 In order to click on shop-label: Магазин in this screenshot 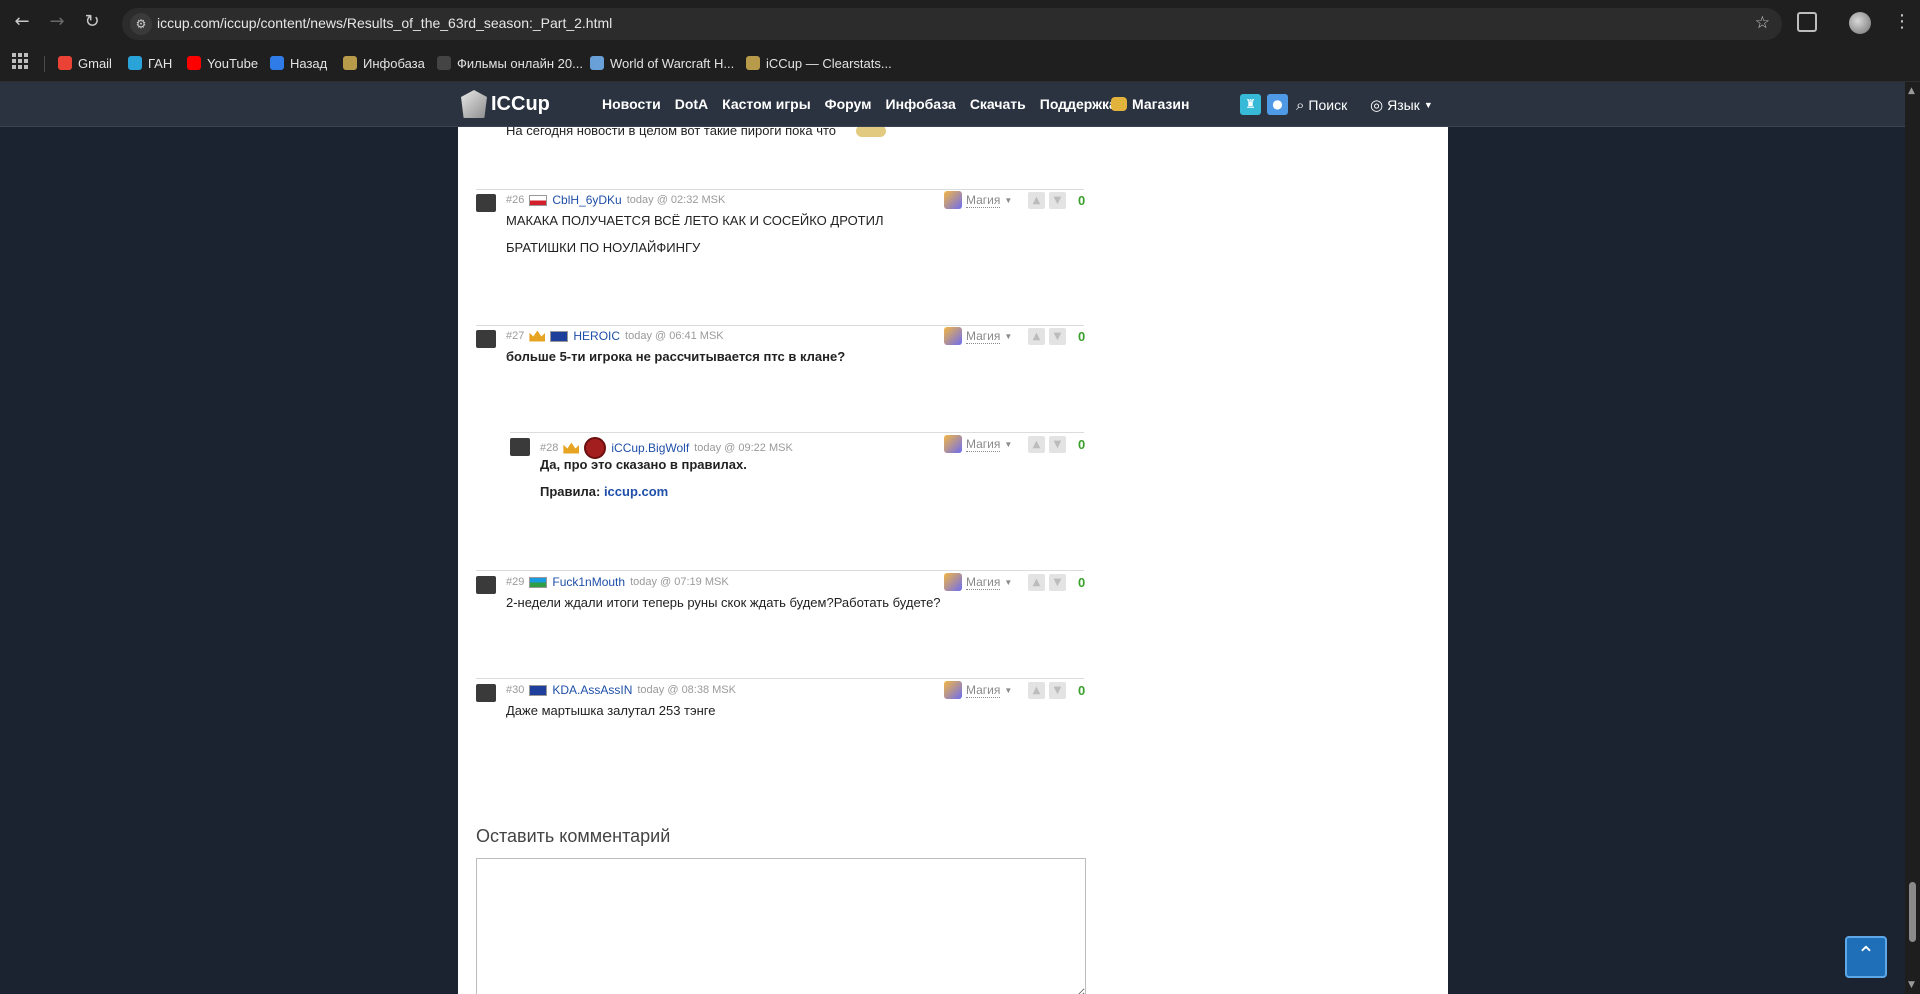, I will do `click(1161, 104)`.